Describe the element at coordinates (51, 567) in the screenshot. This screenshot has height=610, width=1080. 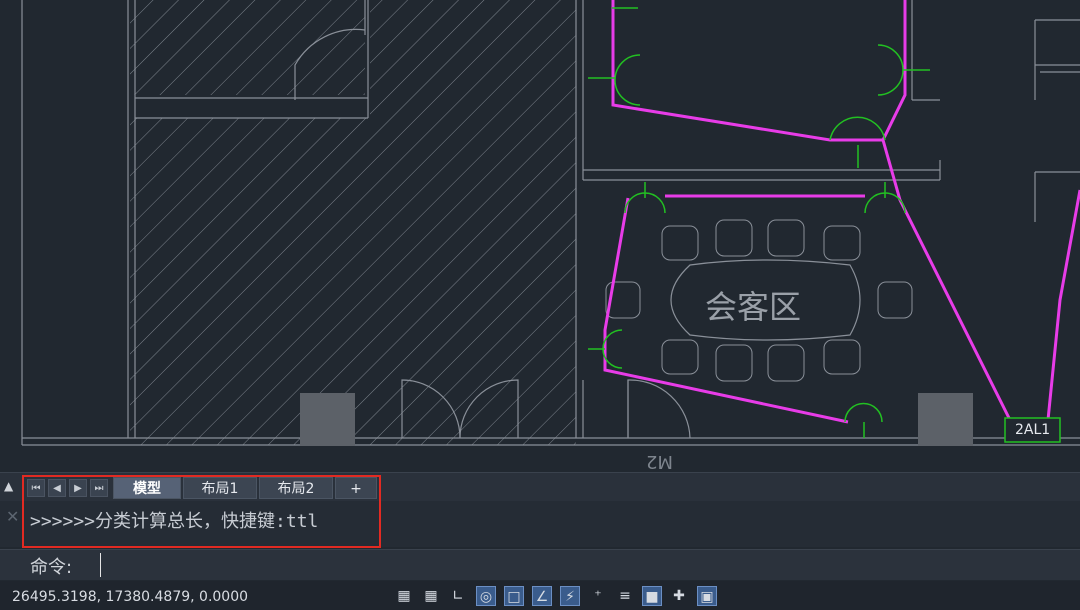
I see `command-prompt: 命令:` at that location.